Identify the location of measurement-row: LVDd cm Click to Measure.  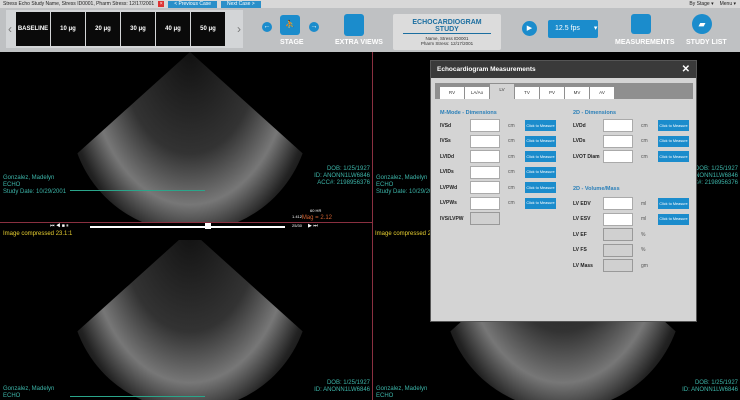
(631, 125).